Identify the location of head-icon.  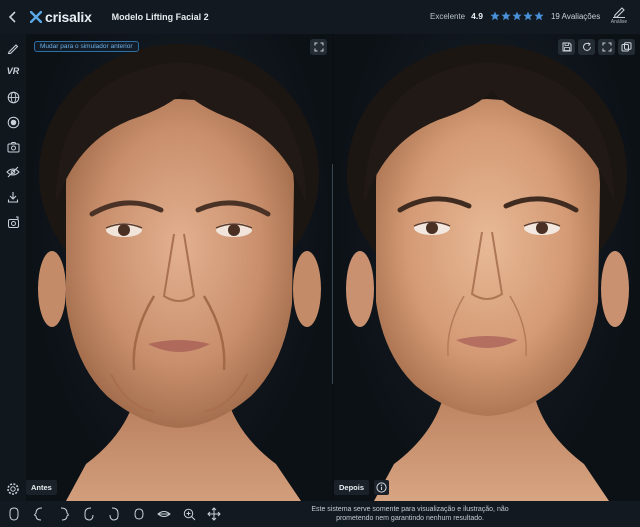
(139, 514).